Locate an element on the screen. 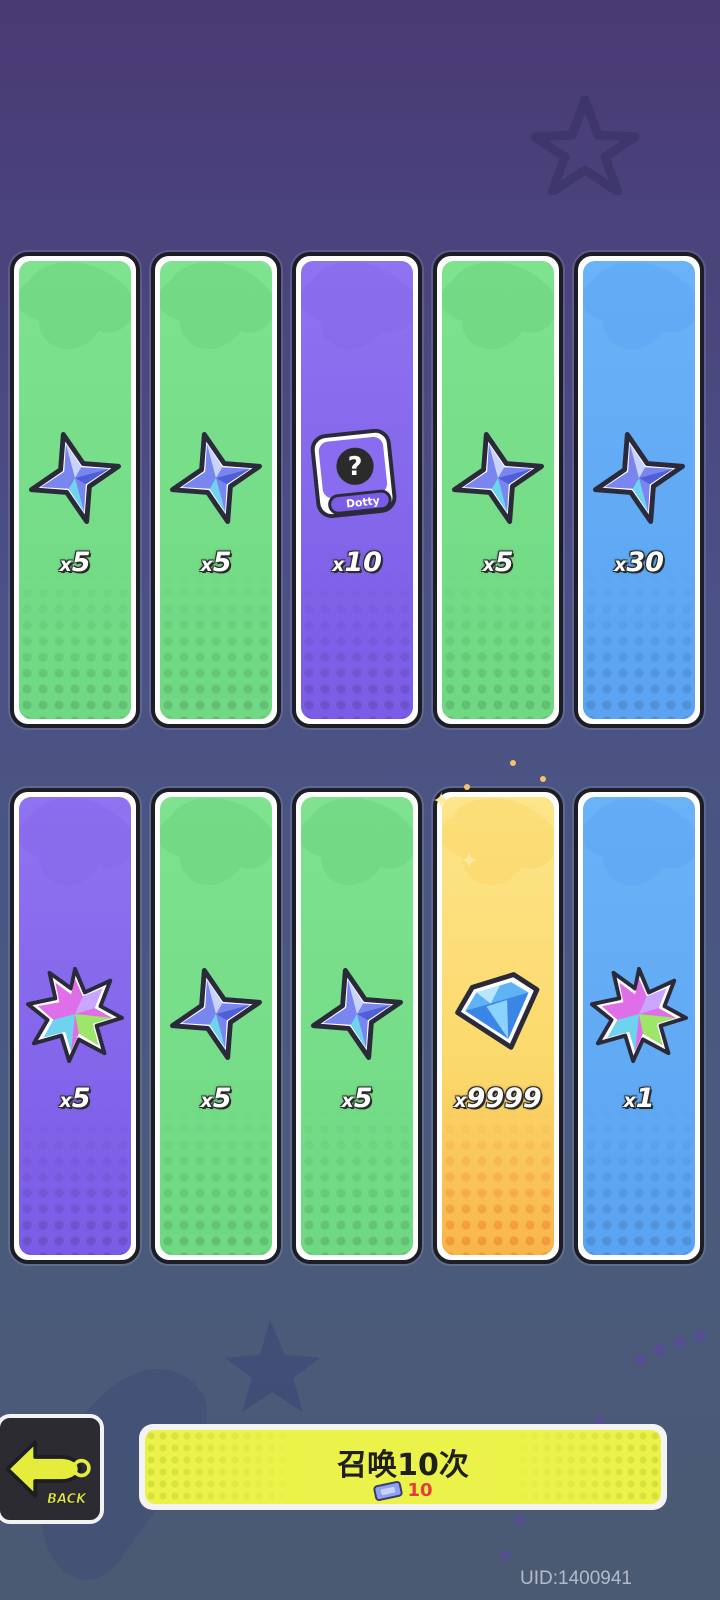 The height and width of the screenshot is (1600, 720). reward-card: x1 is located at coordinates (639, 1026).